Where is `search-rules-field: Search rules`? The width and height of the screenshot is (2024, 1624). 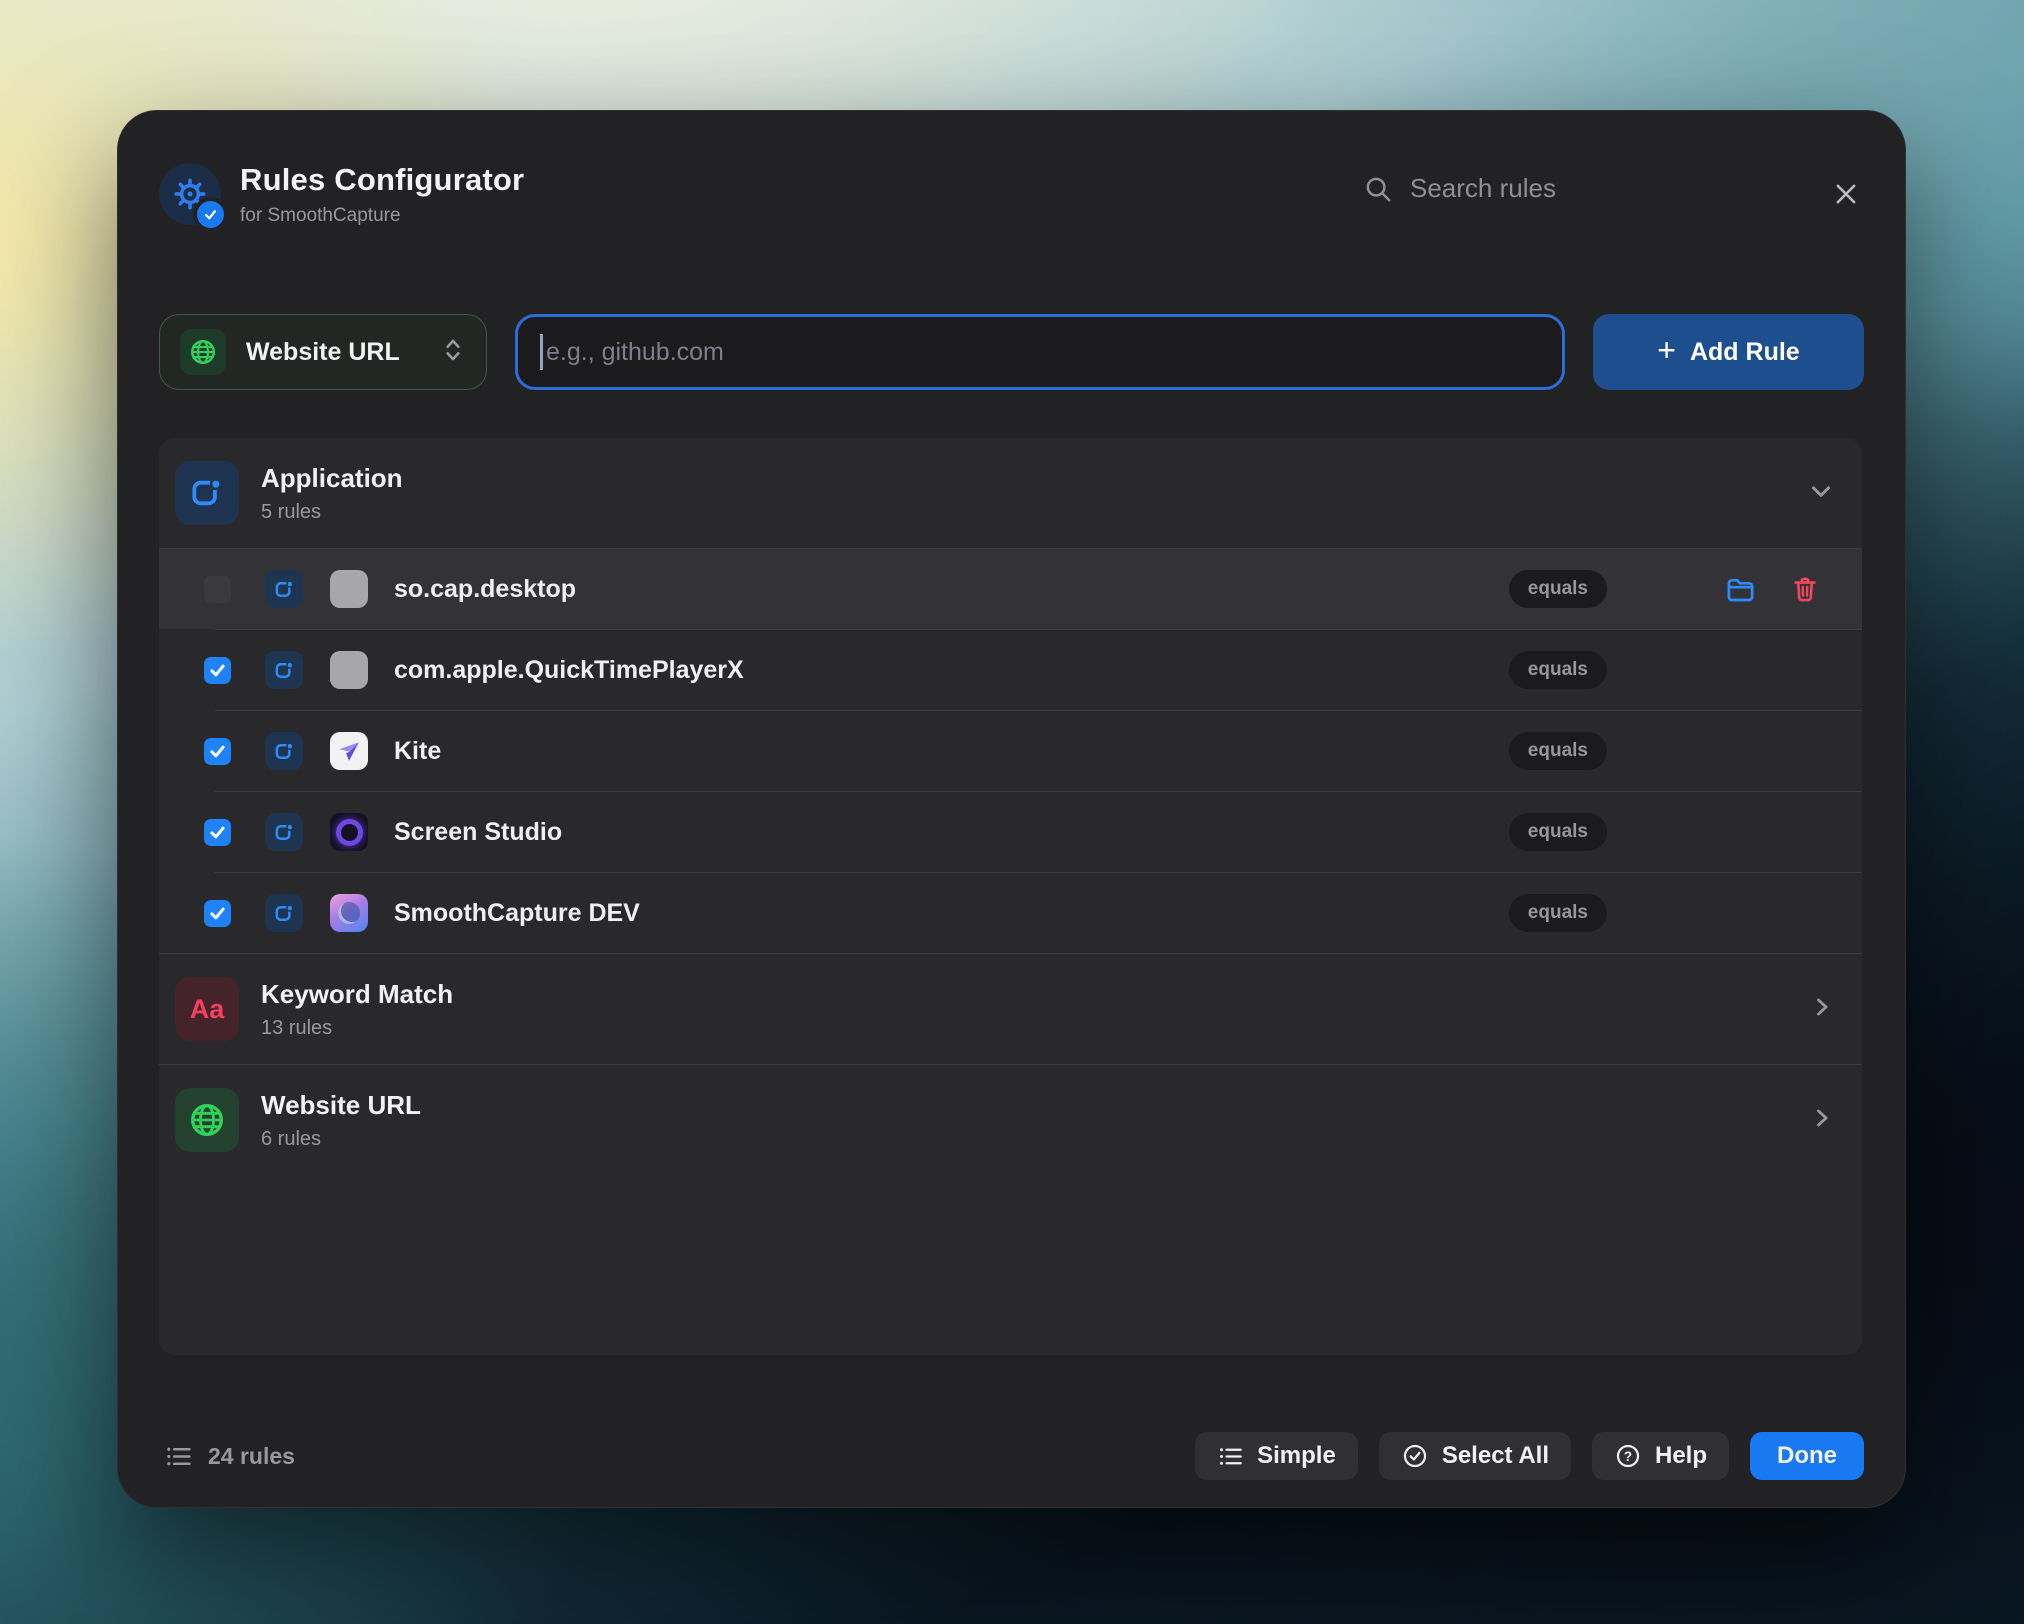 search-rules-field: Search rules is located at coordinates (1459, 188).